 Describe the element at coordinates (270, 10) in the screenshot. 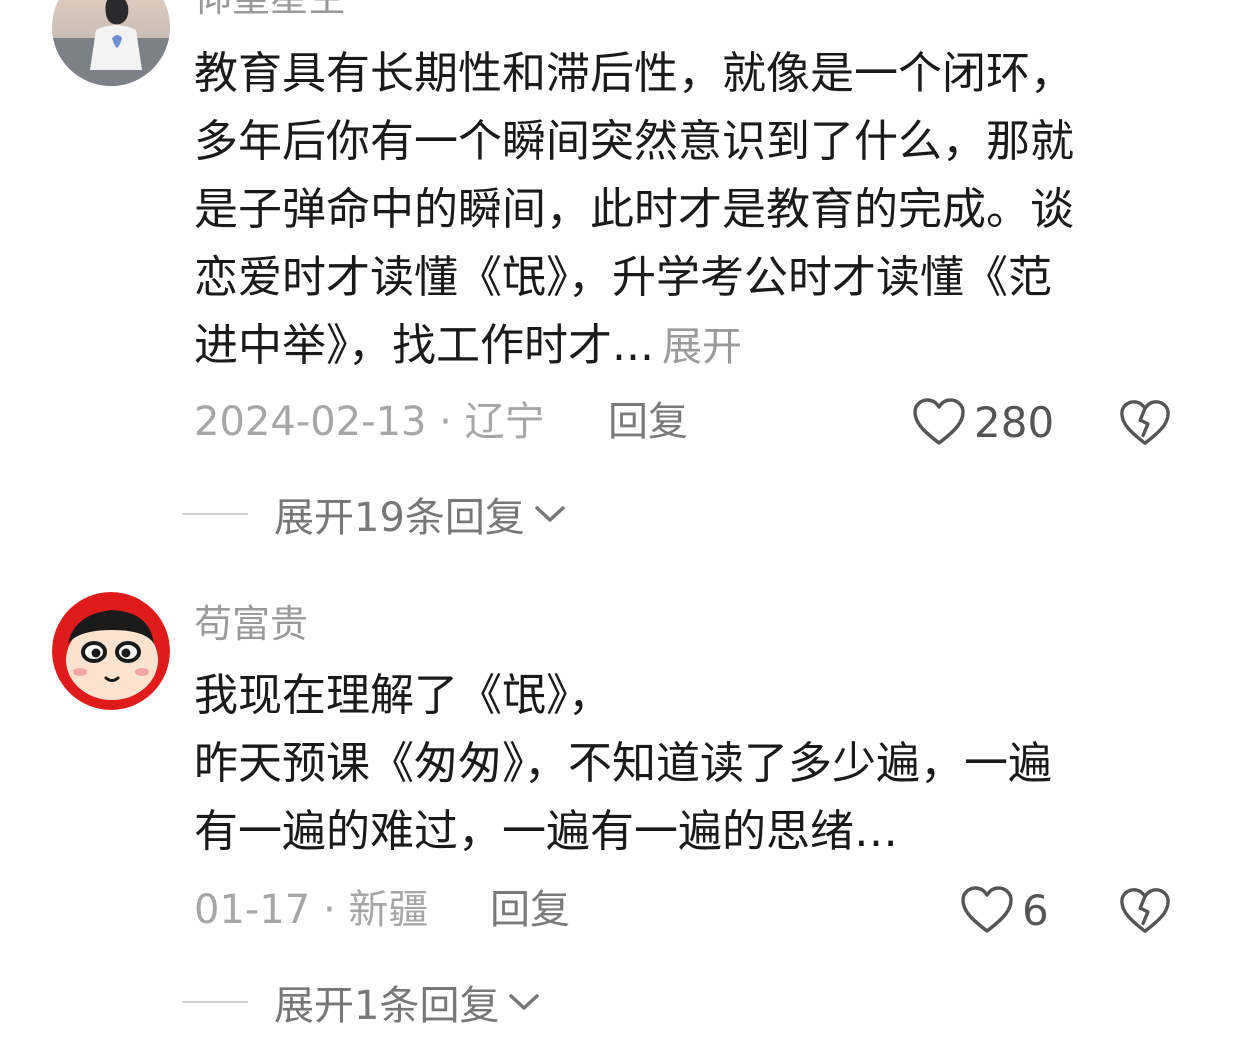

I see `username: 仰望星空` at that location.